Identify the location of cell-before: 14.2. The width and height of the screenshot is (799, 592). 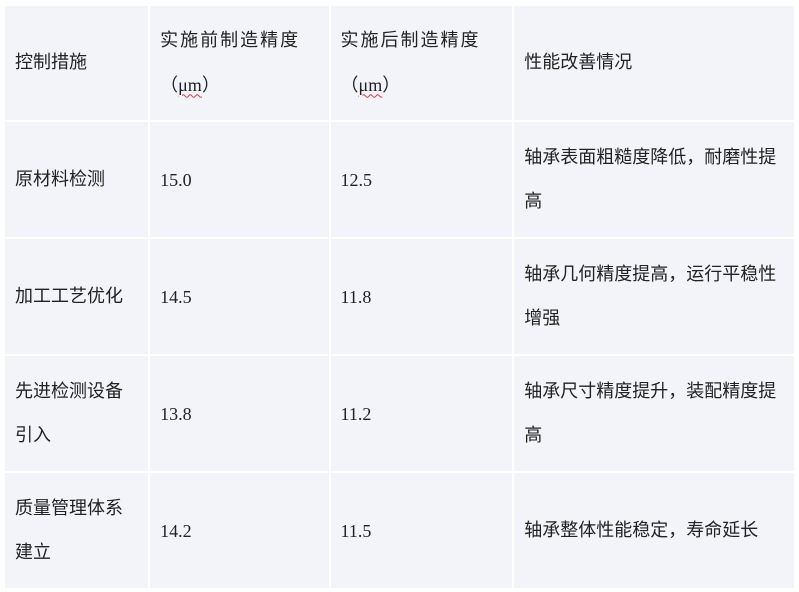
(239, 530).